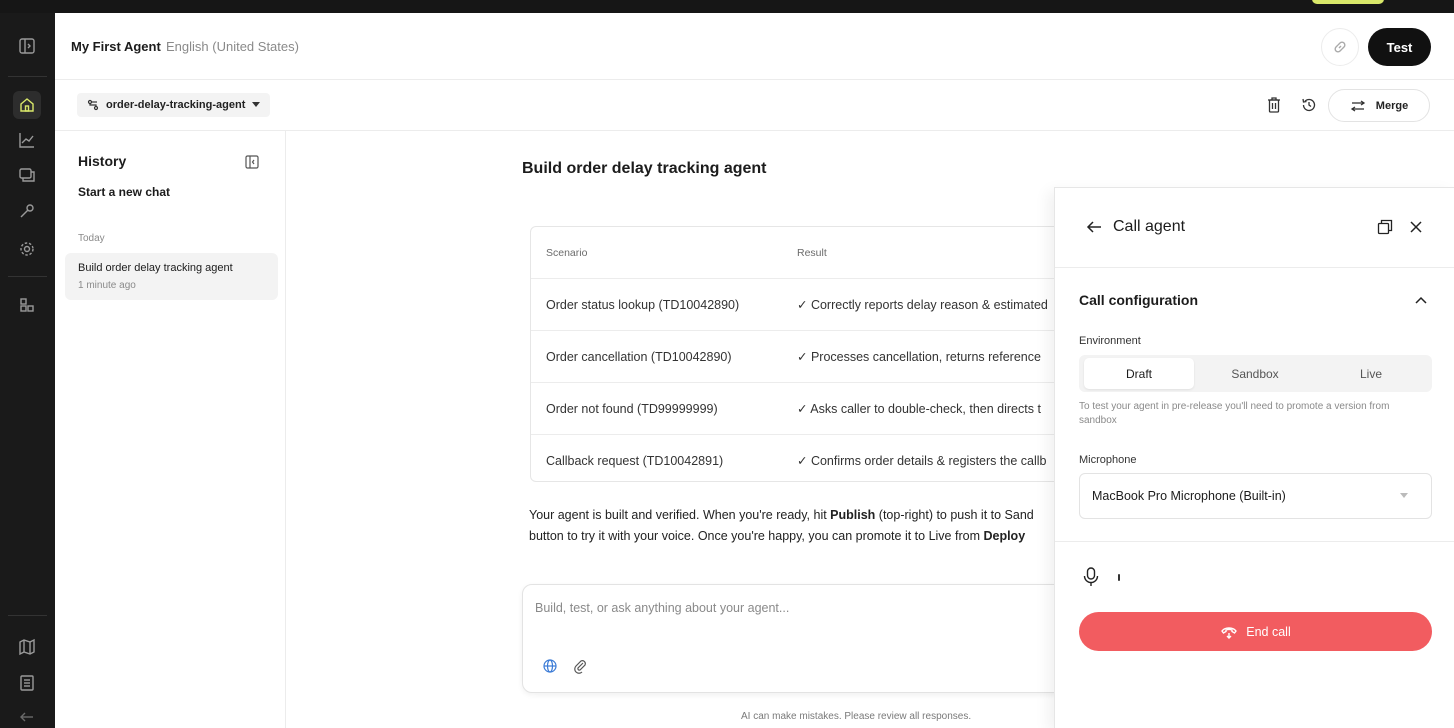  I want to click on environment-selector: Draft Sandbox Live, so click(1255, 373).